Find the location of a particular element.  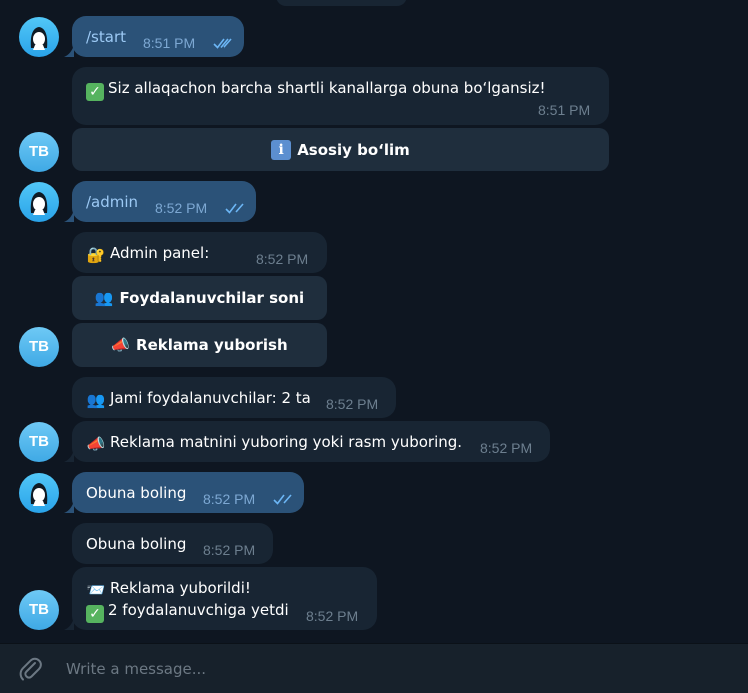

message-text-line-2: ✓ 2 foydalanuvchiga yetdi is located at coordinates (187, 611).